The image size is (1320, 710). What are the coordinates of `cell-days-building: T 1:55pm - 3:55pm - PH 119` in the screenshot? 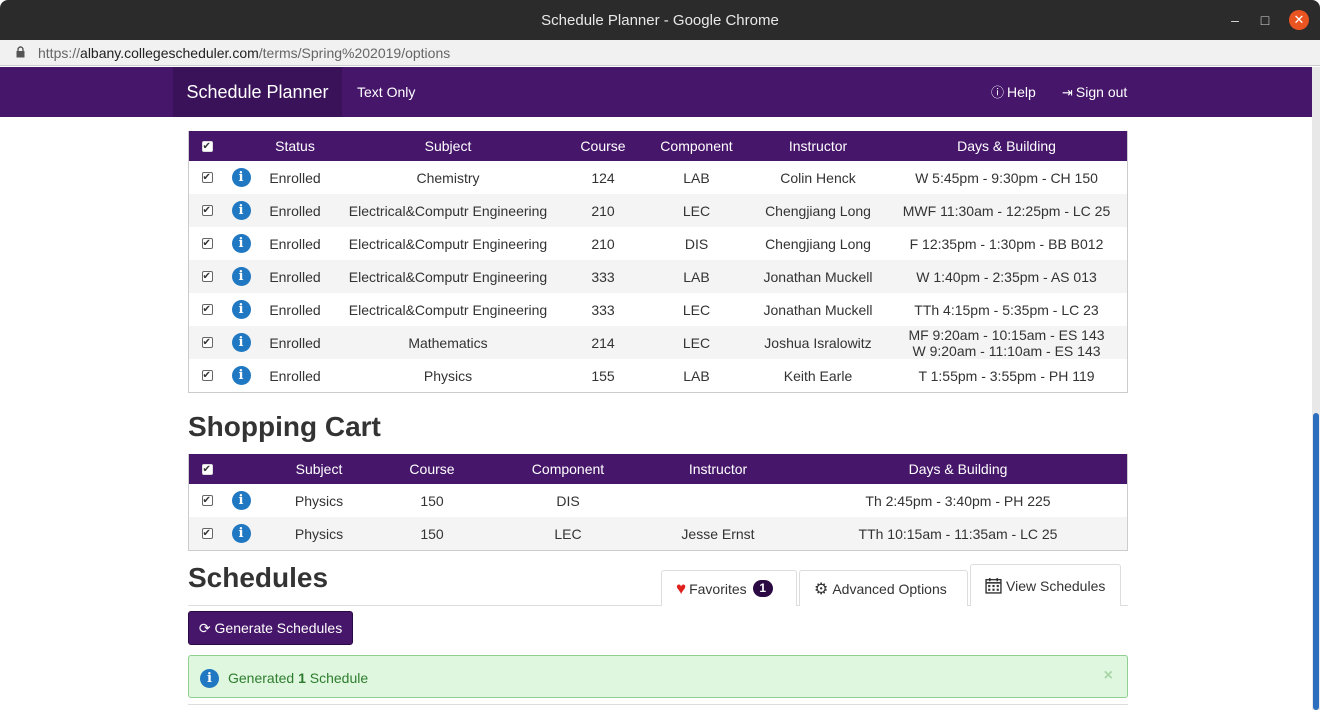 It's located at (1006, 375).